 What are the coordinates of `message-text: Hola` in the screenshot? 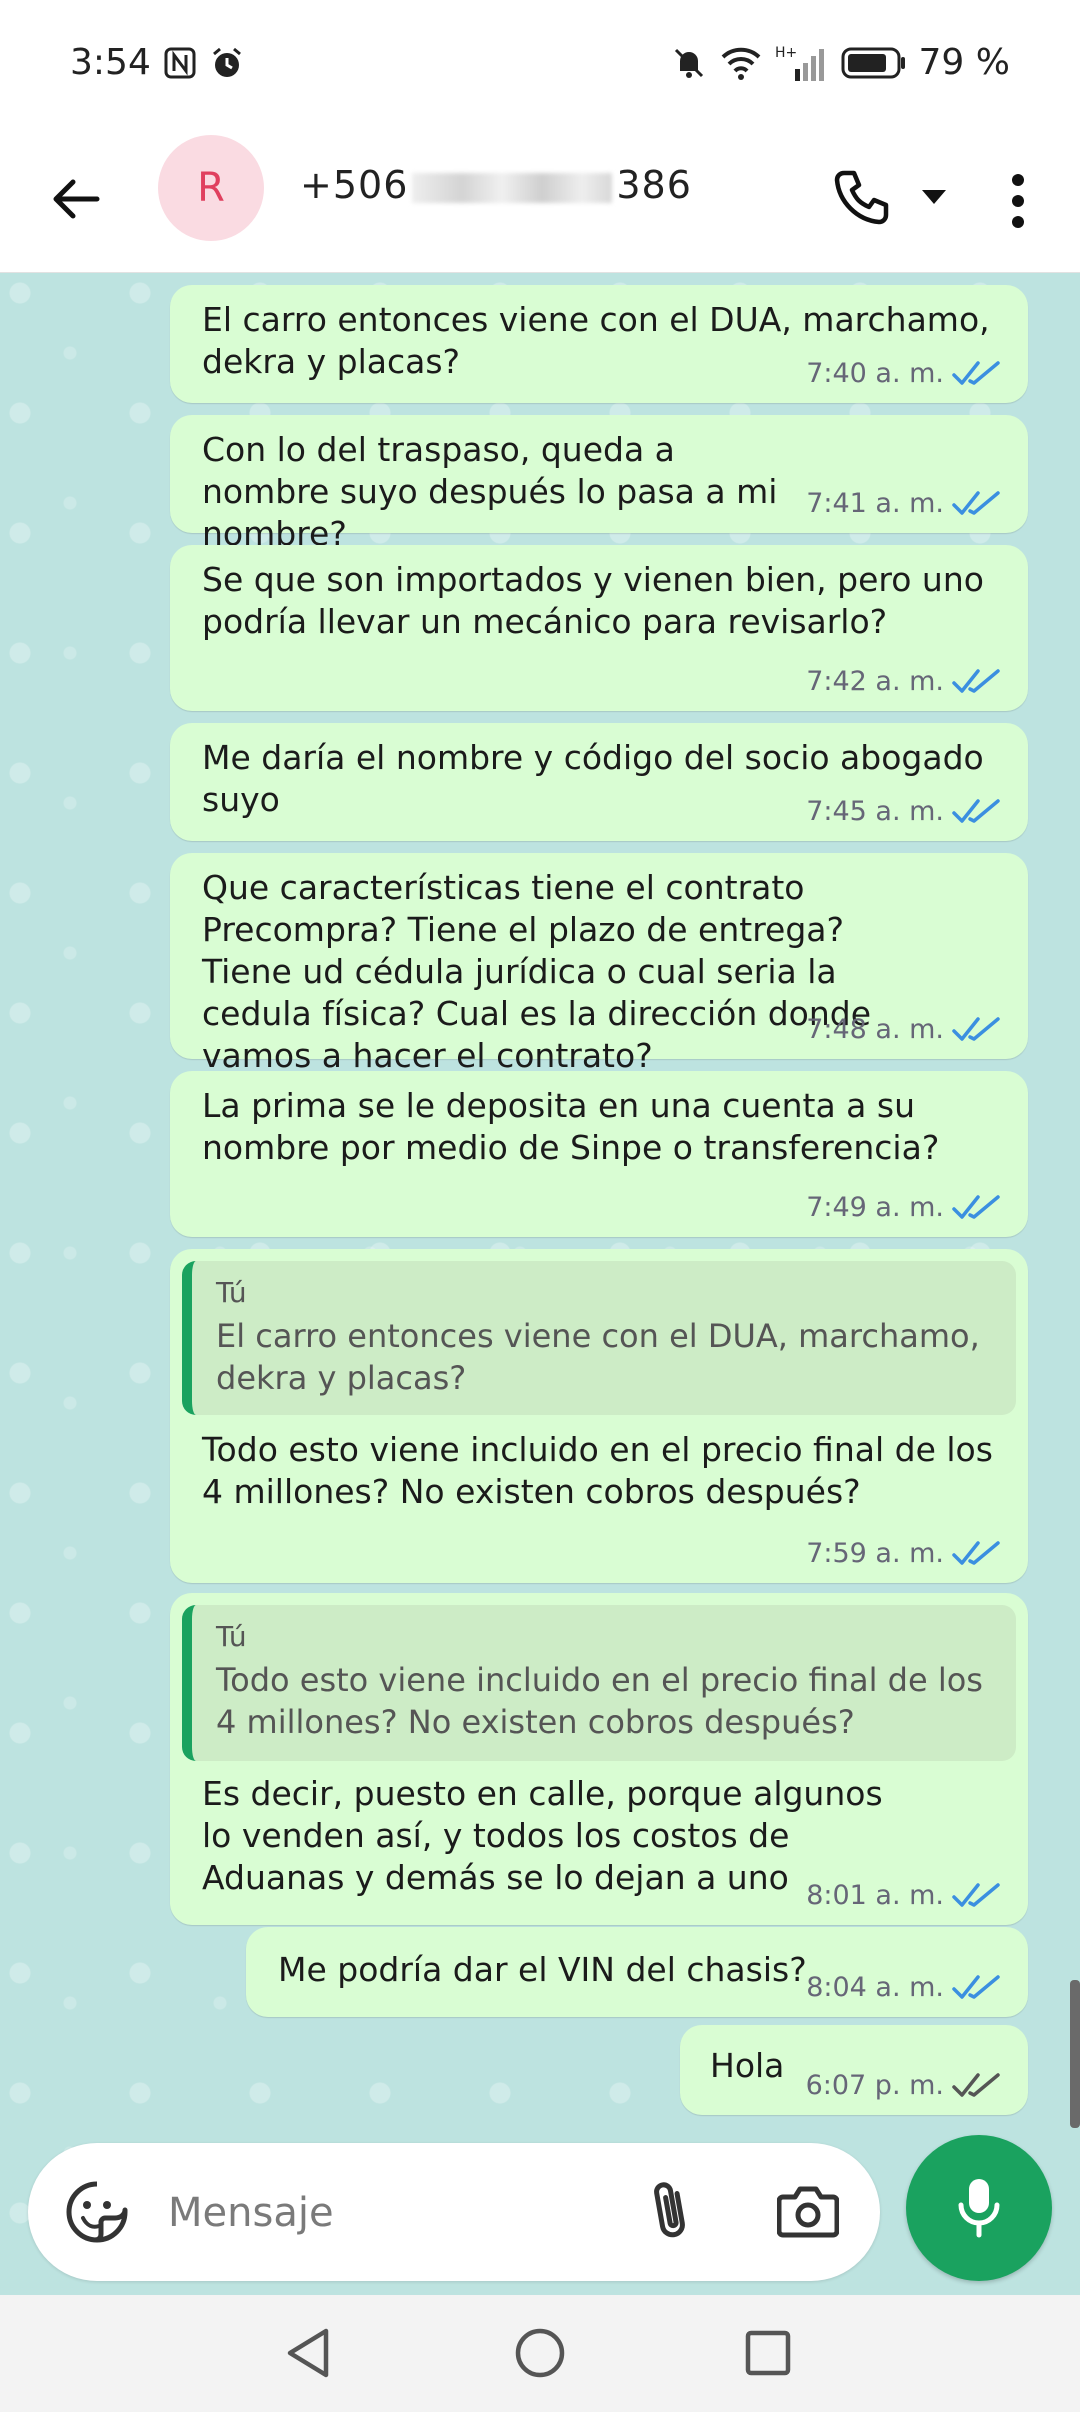 It's located at (747, 2065).